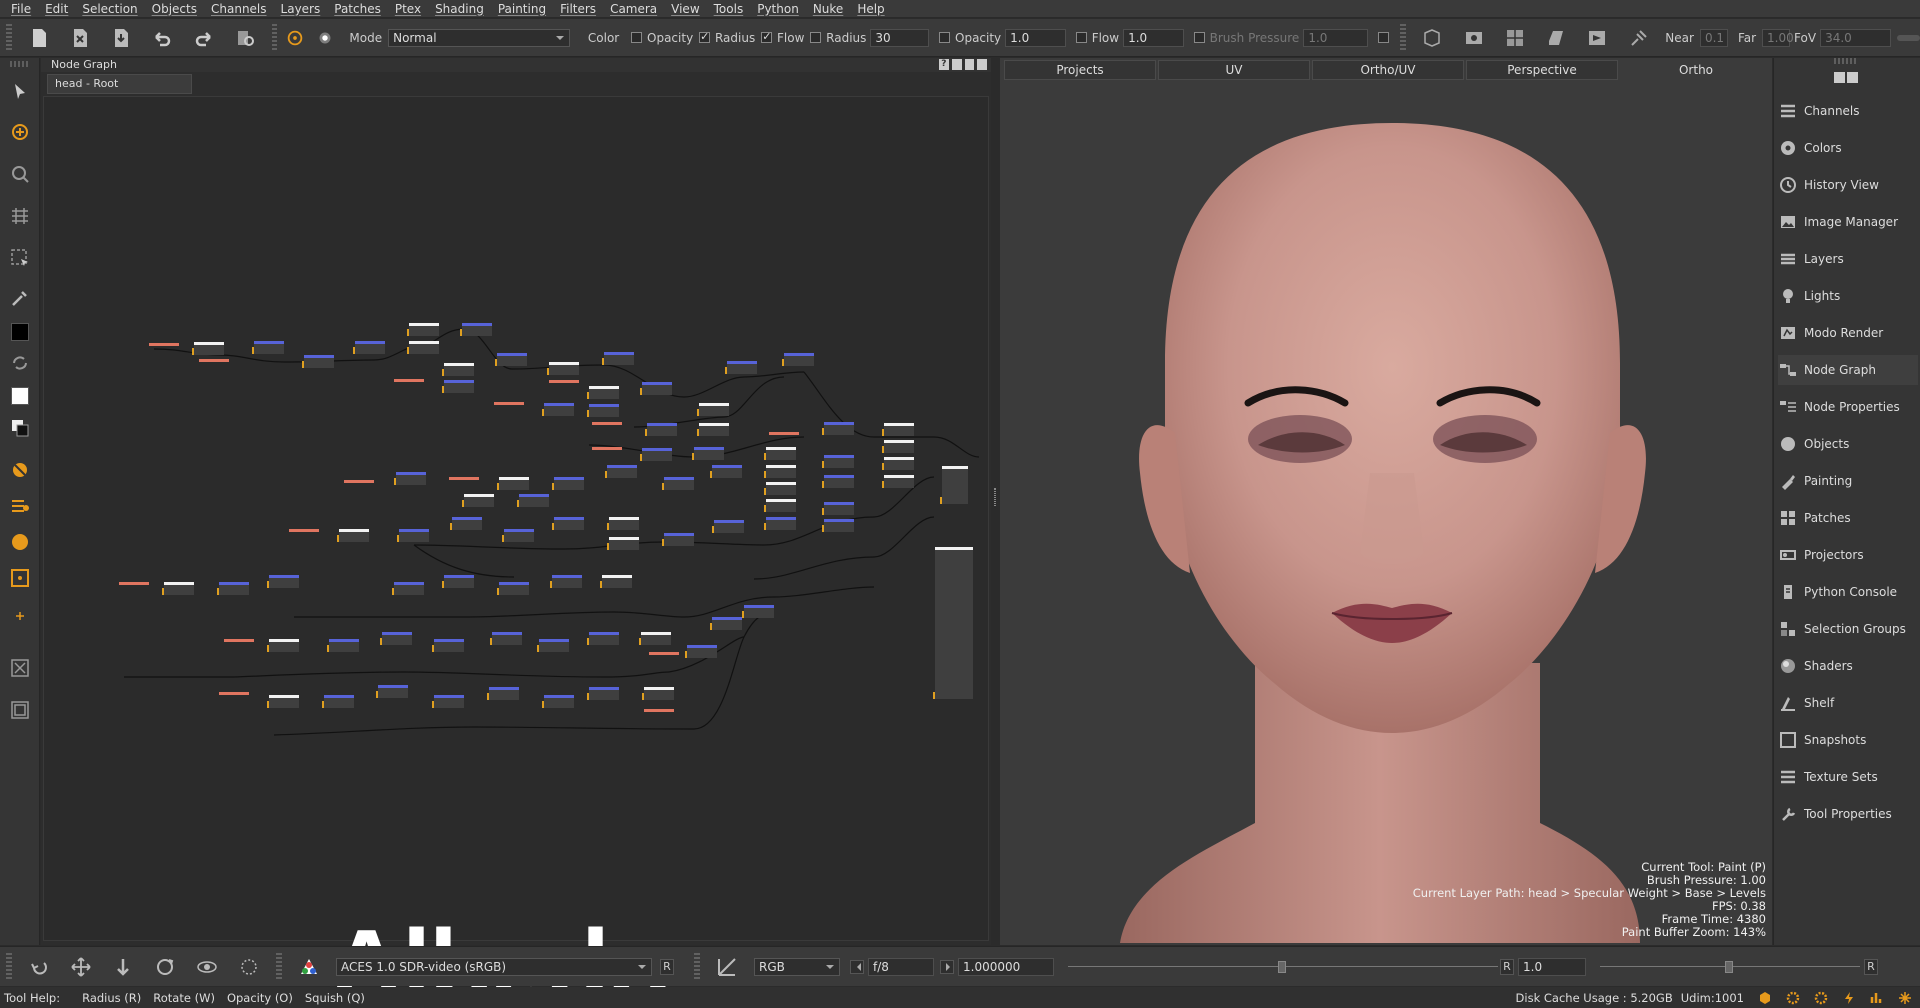 This screenshot has height=1008, width=1920. I want to click on palette-shelf: Shelf, so click(1848, 703).